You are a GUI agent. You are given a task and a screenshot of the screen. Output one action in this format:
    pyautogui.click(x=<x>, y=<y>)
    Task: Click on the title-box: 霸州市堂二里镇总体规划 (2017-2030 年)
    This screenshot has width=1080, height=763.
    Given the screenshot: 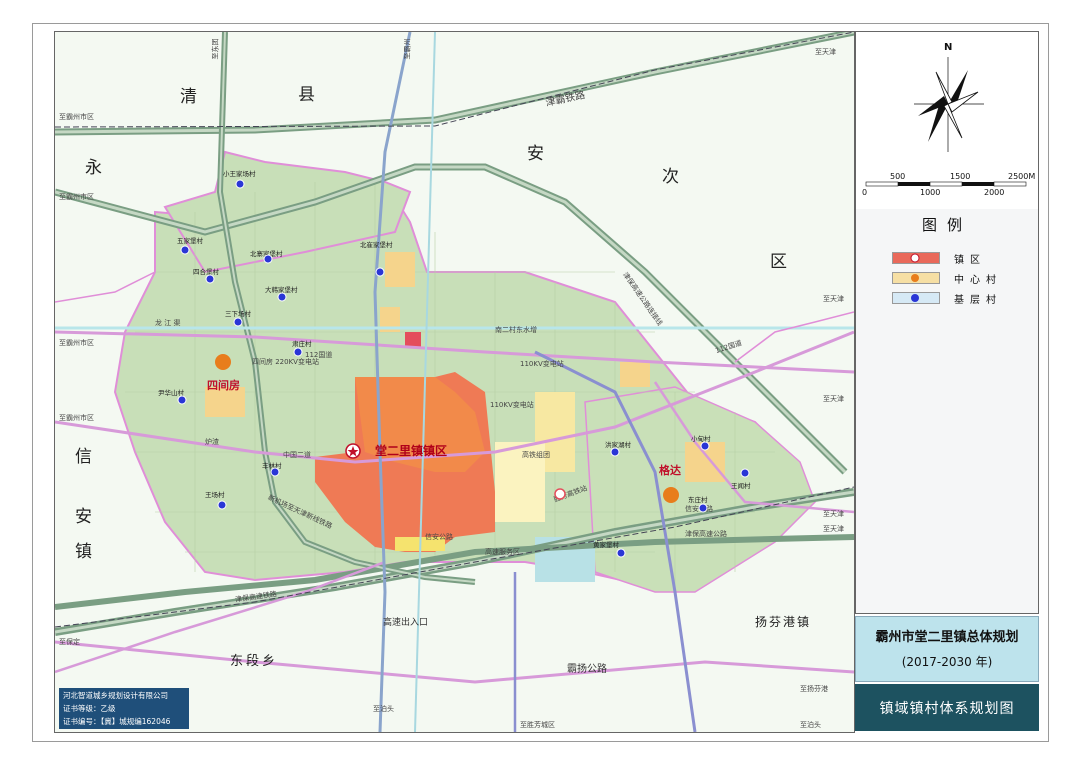 What is the action you would take?
    pyautogui.click(x=947, y=649)
    